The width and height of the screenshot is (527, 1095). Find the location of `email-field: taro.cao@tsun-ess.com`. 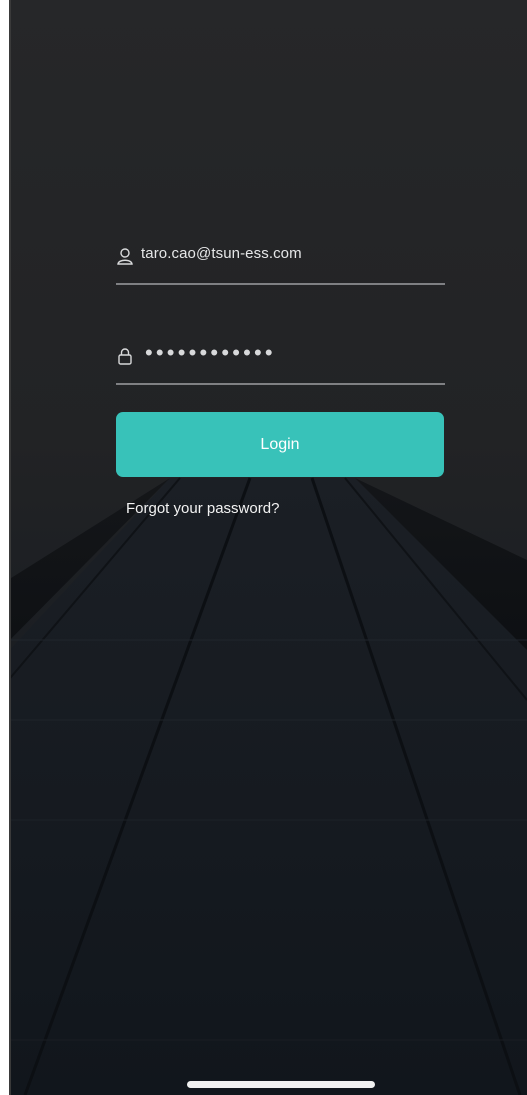

email-field: taro.cao@tsun-ess.com is located at coordinates (280, 262).